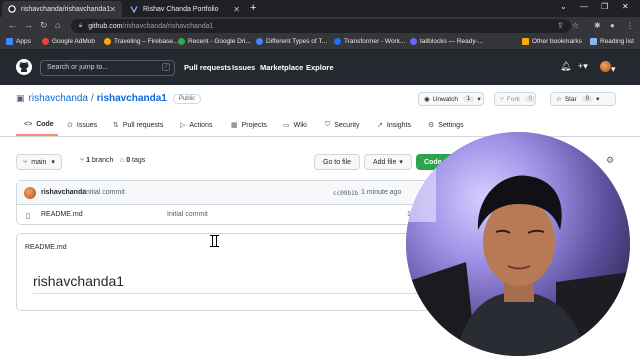 The image size is (640, 360). I want to click on close-window-icon: ✕, so click(625, 6).